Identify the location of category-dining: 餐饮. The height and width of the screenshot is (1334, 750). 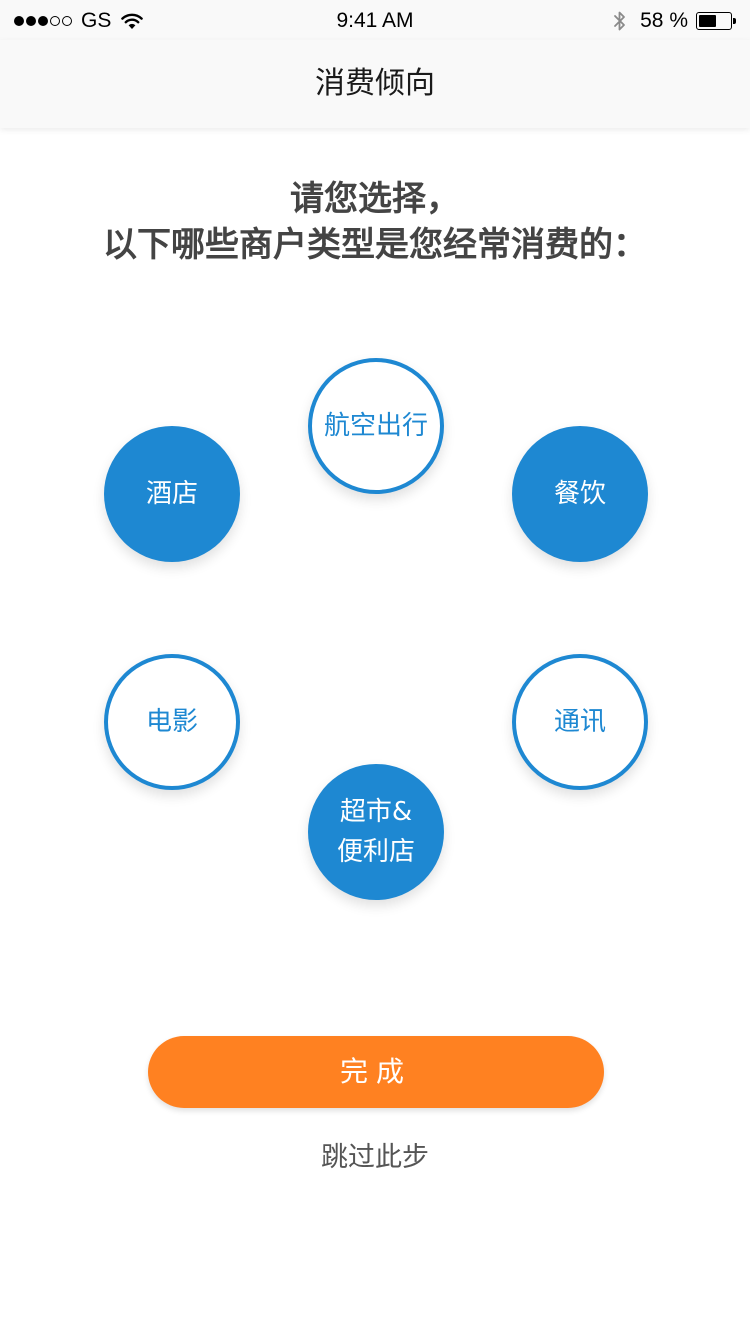
(580, 494).